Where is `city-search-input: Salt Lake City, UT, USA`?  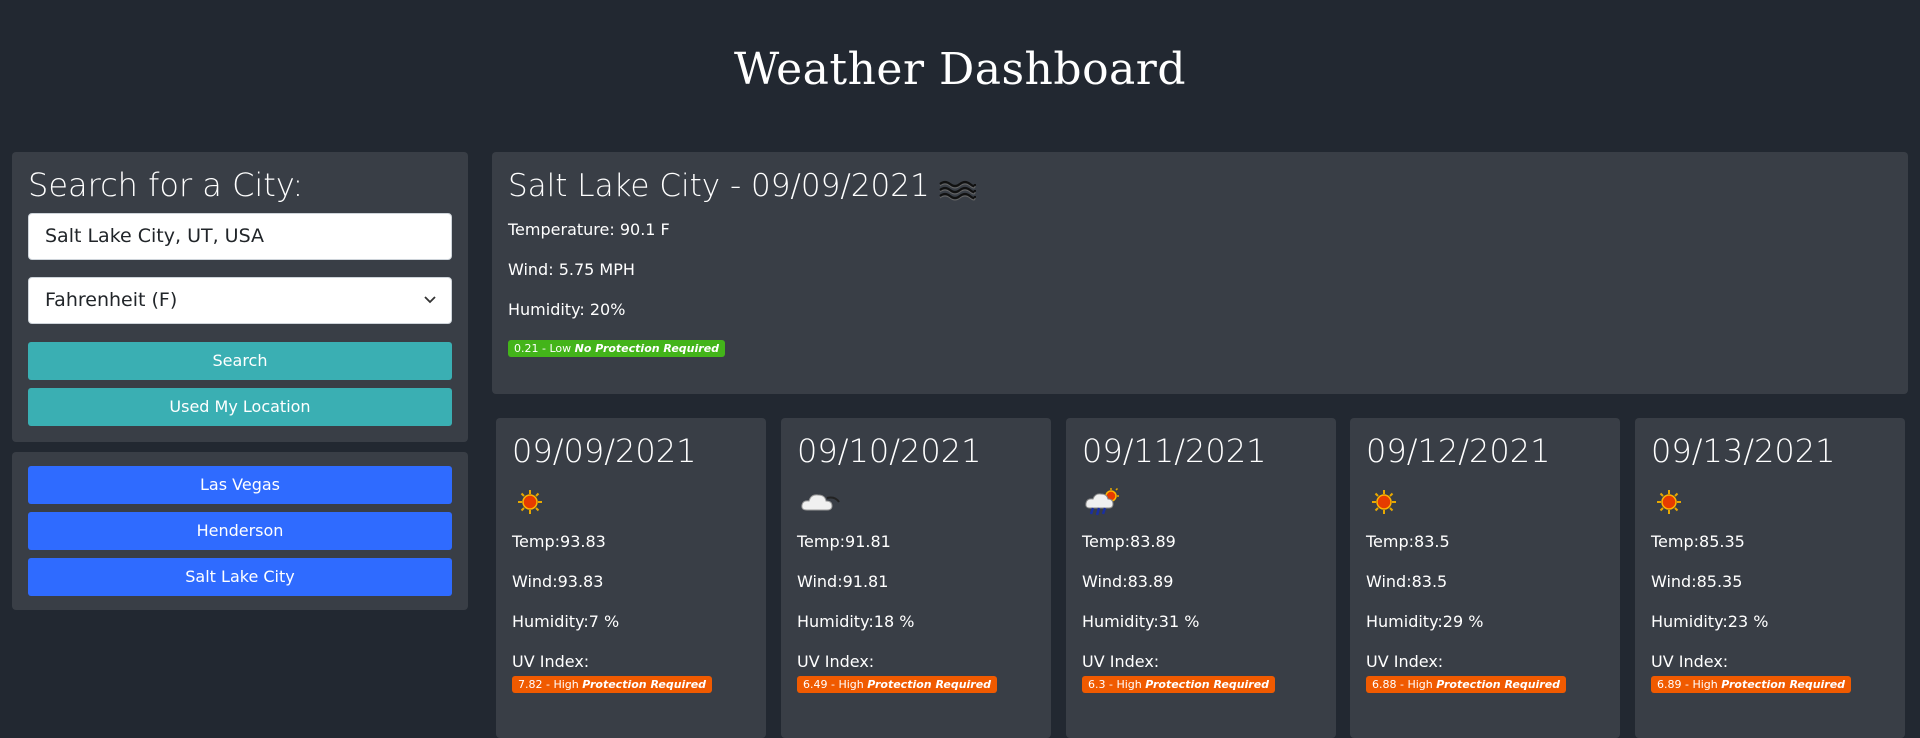
city-search-input: Salt Lake City, UT, USA is located at coordinates (240, 236).